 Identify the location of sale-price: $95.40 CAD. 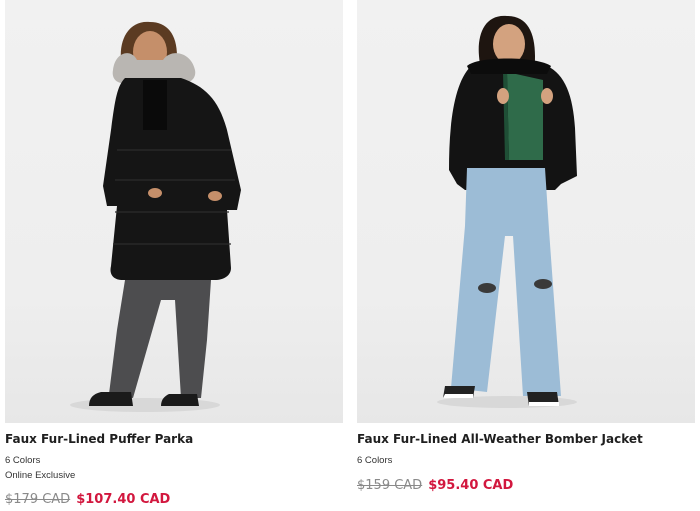
(471, 485).